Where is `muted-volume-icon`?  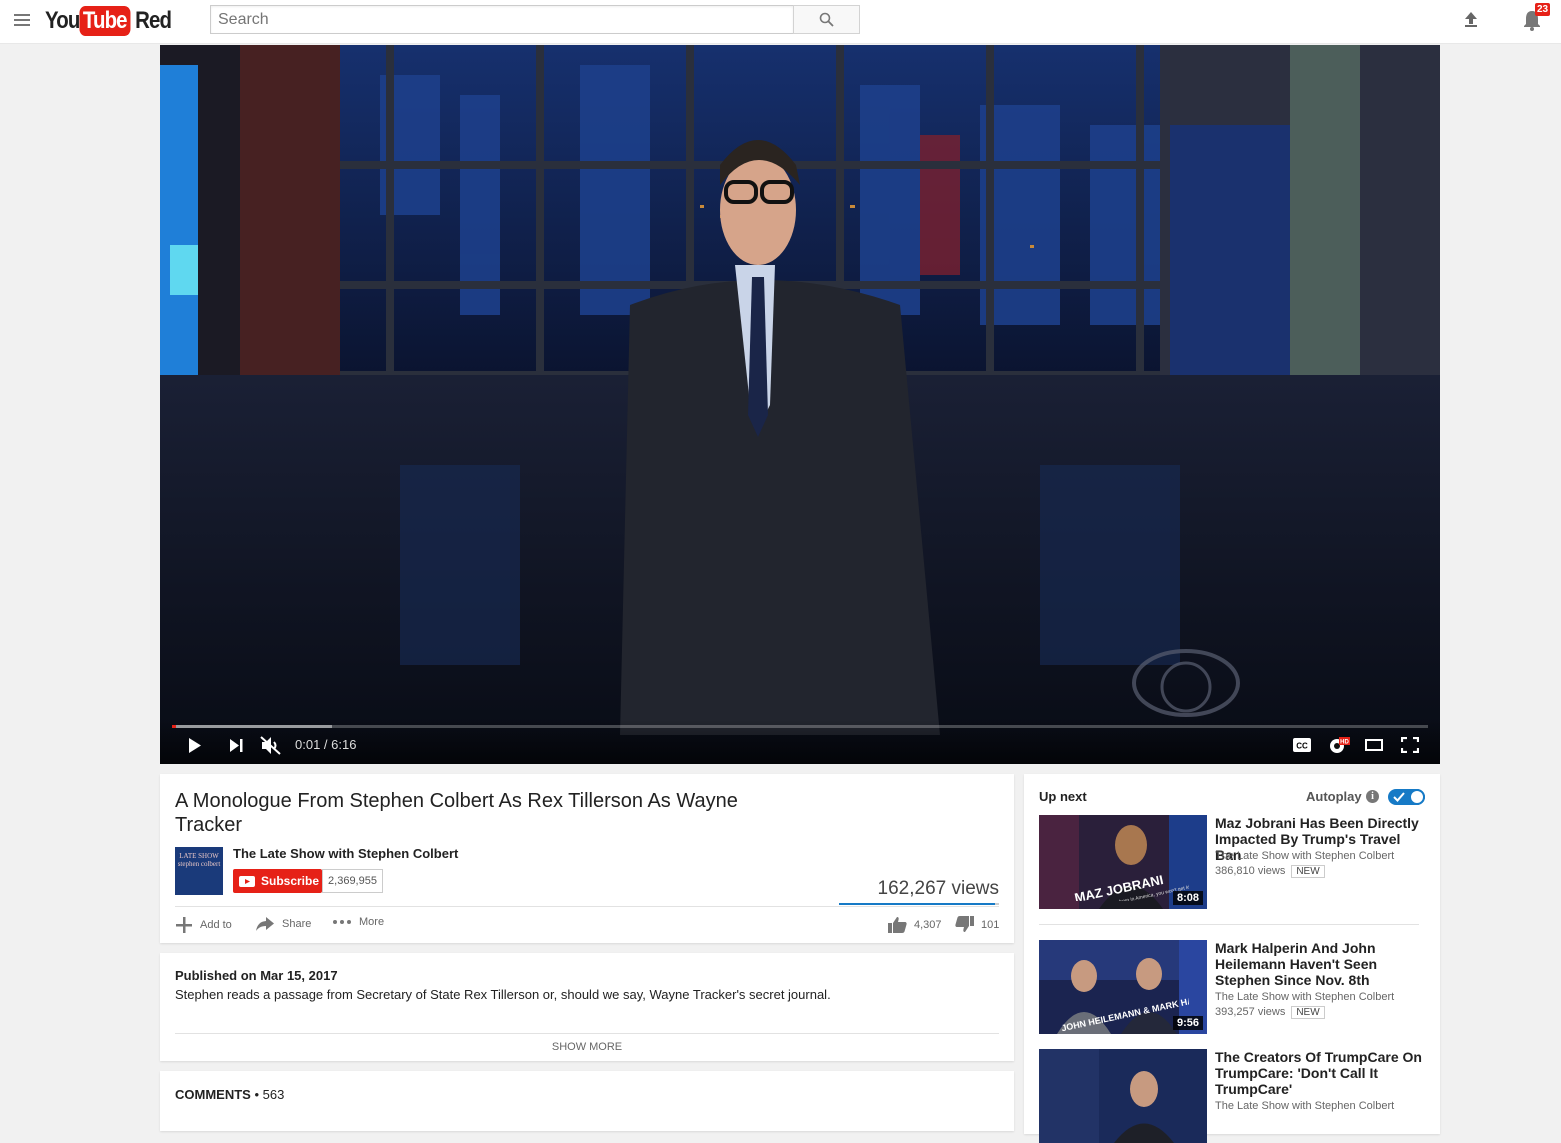 muted-volume-icon is located at coordinates (271, 745).